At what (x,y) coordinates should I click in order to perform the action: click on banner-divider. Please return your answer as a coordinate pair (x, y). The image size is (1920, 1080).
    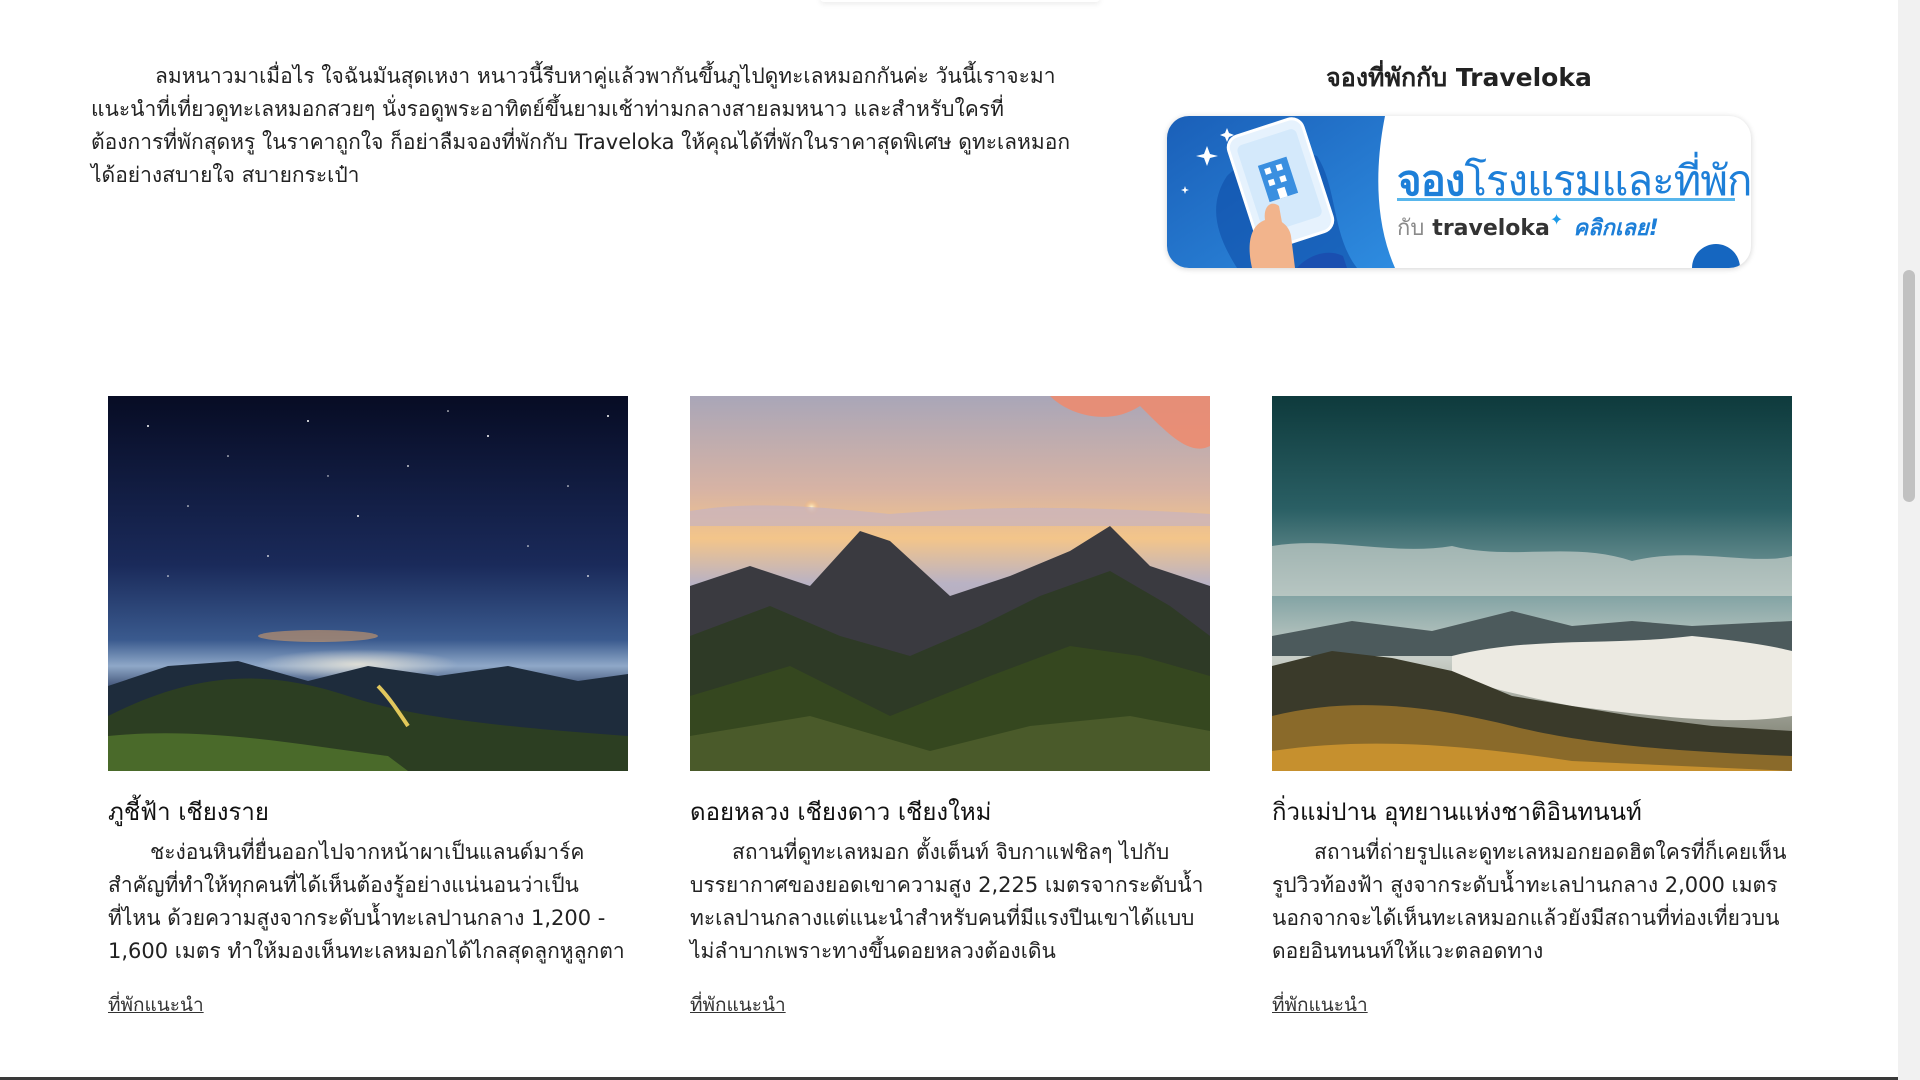
    Looking at the image, I should click on (1566, 199).